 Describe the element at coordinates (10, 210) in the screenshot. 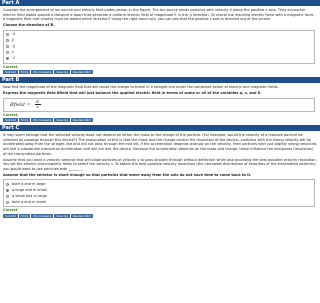

I see `part-c-status: Correct` at that location.